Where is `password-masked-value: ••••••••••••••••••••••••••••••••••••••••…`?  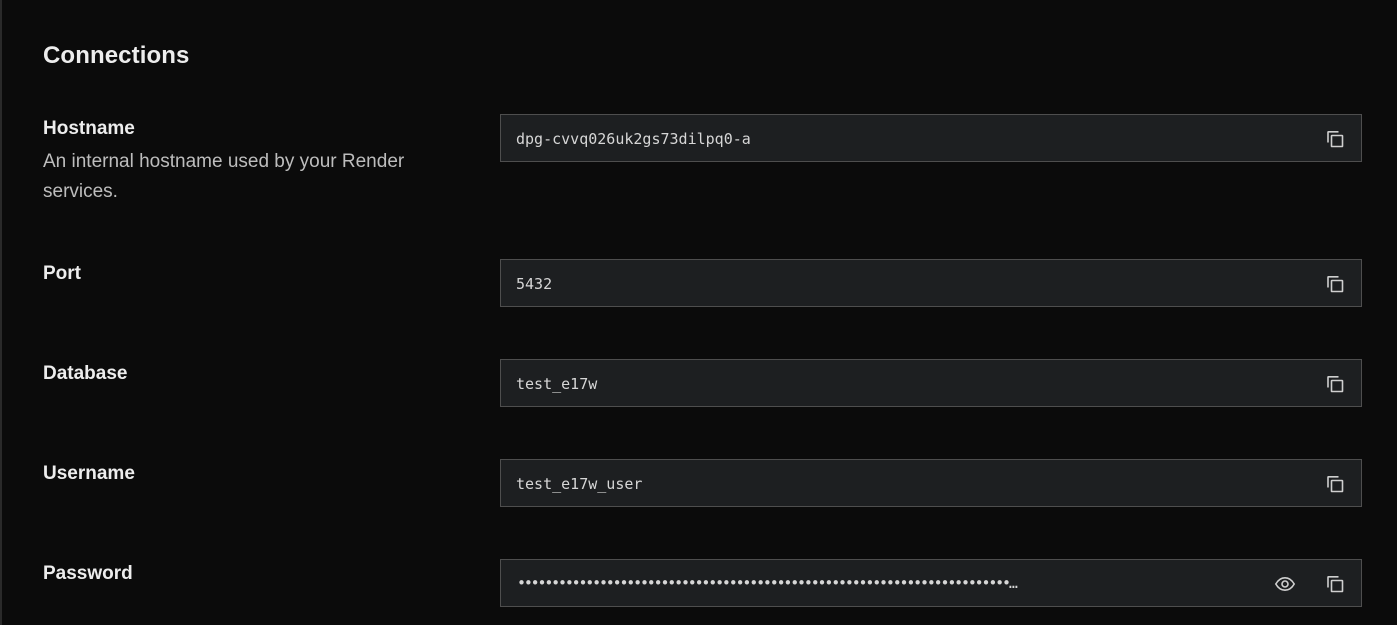 password-masked-value: ••••••••••••••••••••••••••••••••••••••••… is located at coordinates (879, 583).